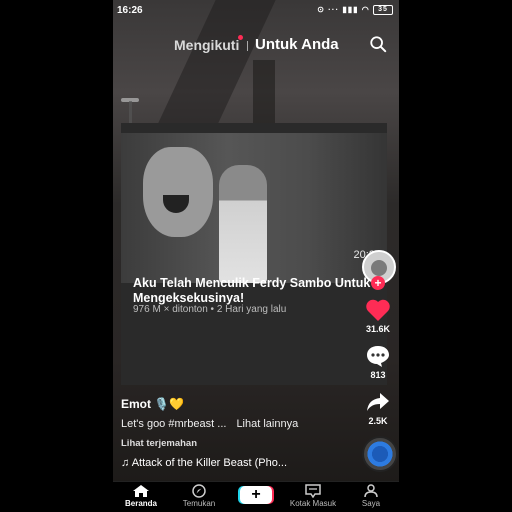 Image resolution: width=512 pixels, height=512 pixels. I want to click on nav-profile-label: Saya, so click(371, 503).